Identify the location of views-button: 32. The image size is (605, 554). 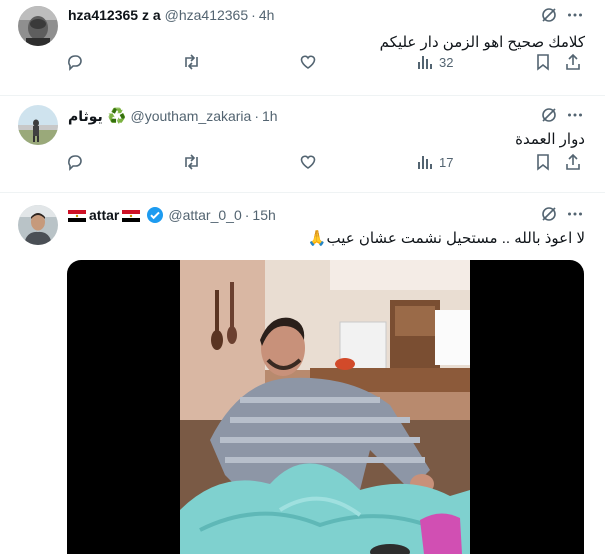
(435, 62).